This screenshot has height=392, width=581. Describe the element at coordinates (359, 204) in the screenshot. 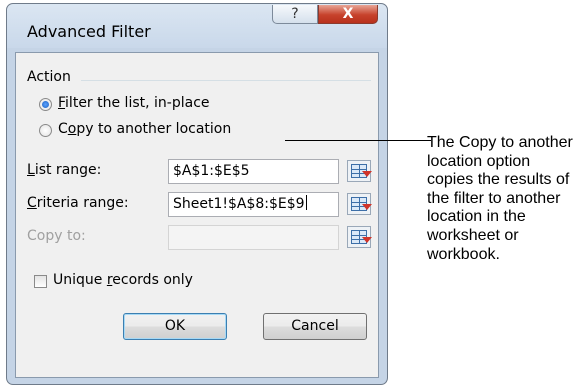

I see `criteria-range-collapse-button` at that location.